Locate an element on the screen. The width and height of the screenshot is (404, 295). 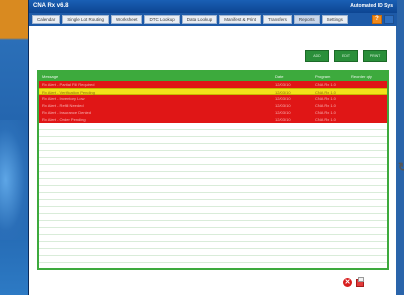
desktop-wallpaper-blob is located at coordinates (14, 180).